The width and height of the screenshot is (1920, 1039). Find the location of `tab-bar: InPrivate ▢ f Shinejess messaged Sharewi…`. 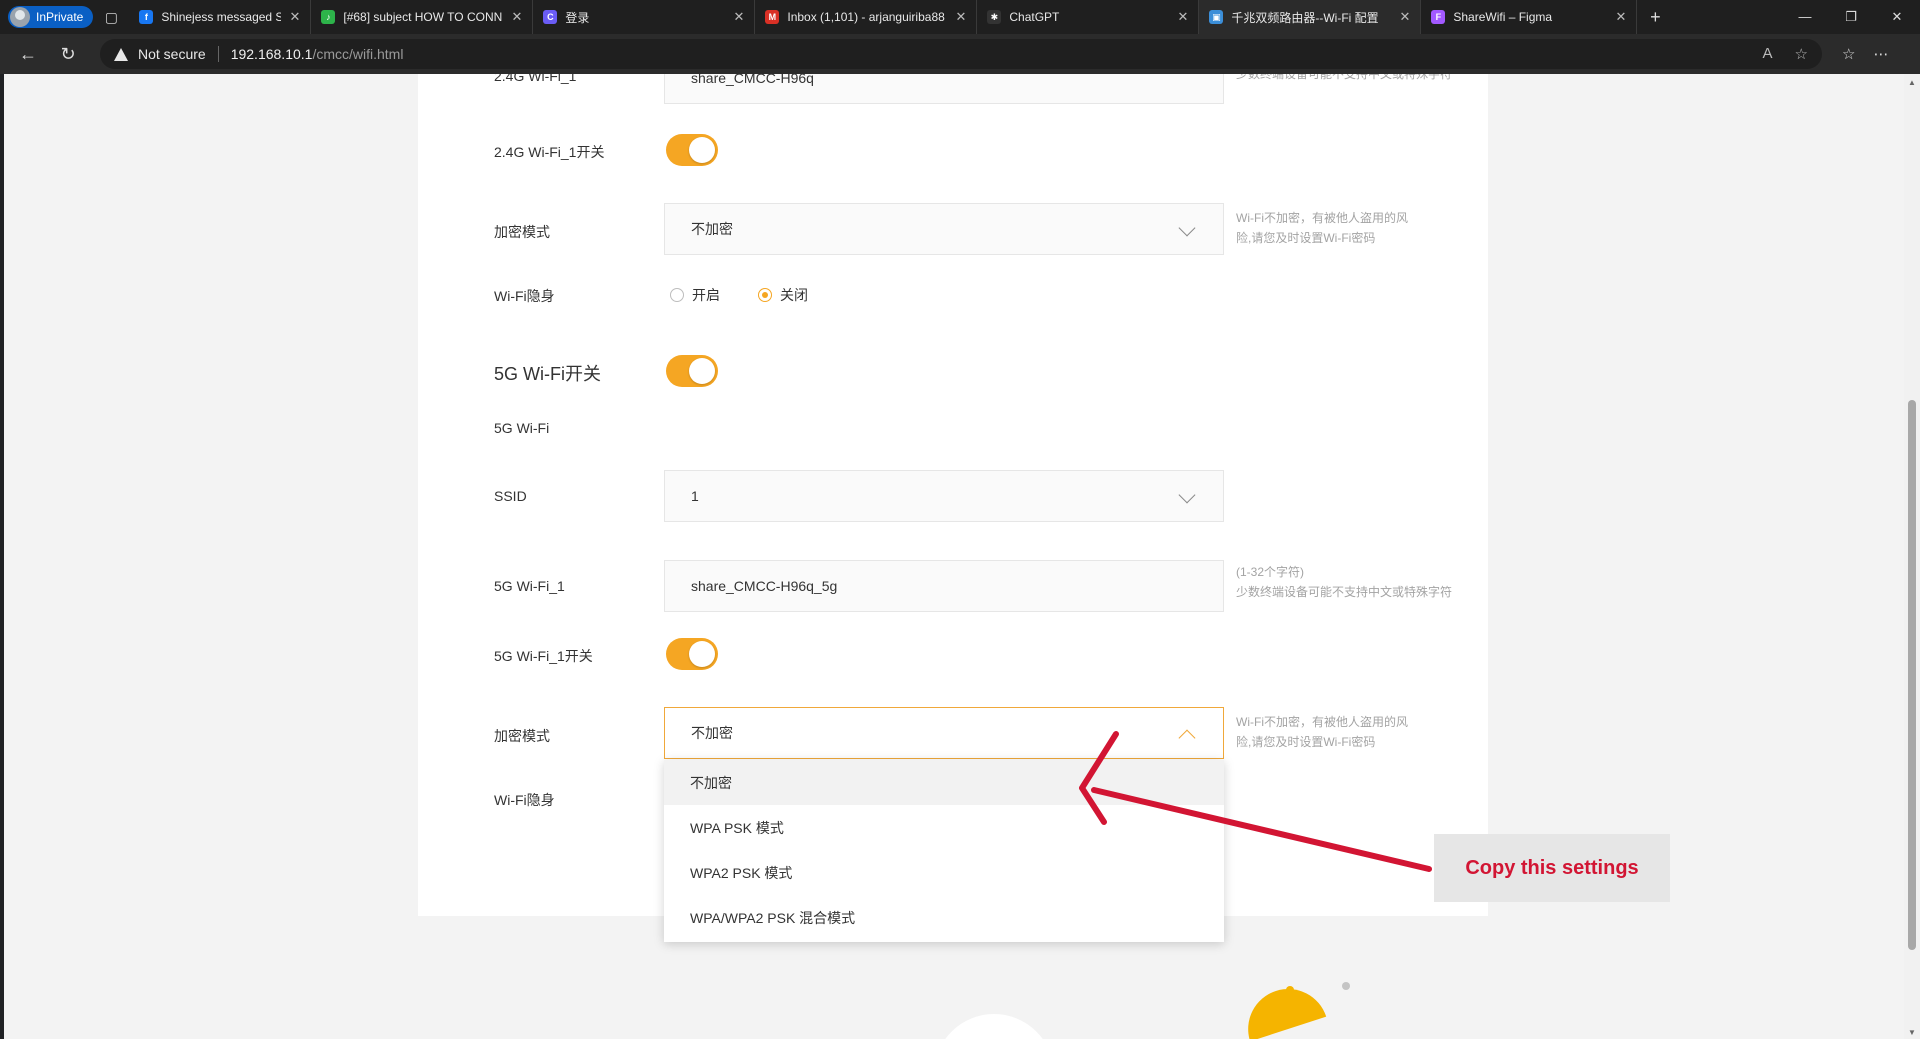

tab-bar: InPrivate ▢ f Shinejess messaged Sharewi… is located at coordinates (960, 17).